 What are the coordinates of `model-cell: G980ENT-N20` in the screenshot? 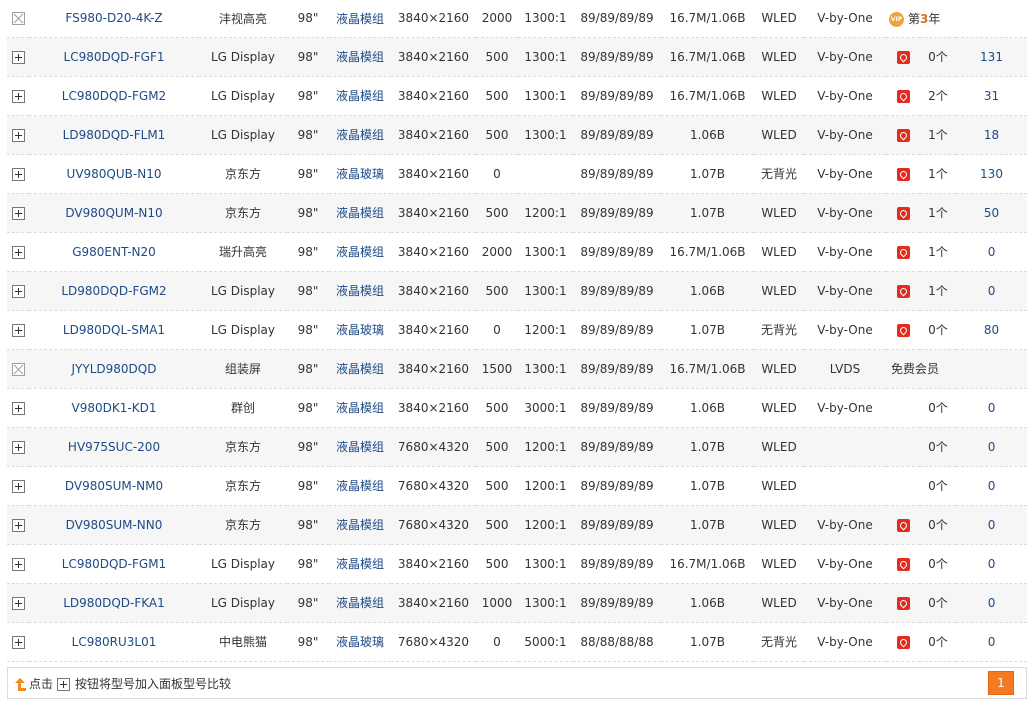 It's located at (114, 252).